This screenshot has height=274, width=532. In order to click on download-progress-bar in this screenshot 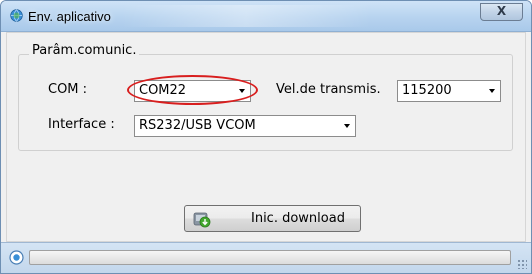, I will do `click(270, 257)`.